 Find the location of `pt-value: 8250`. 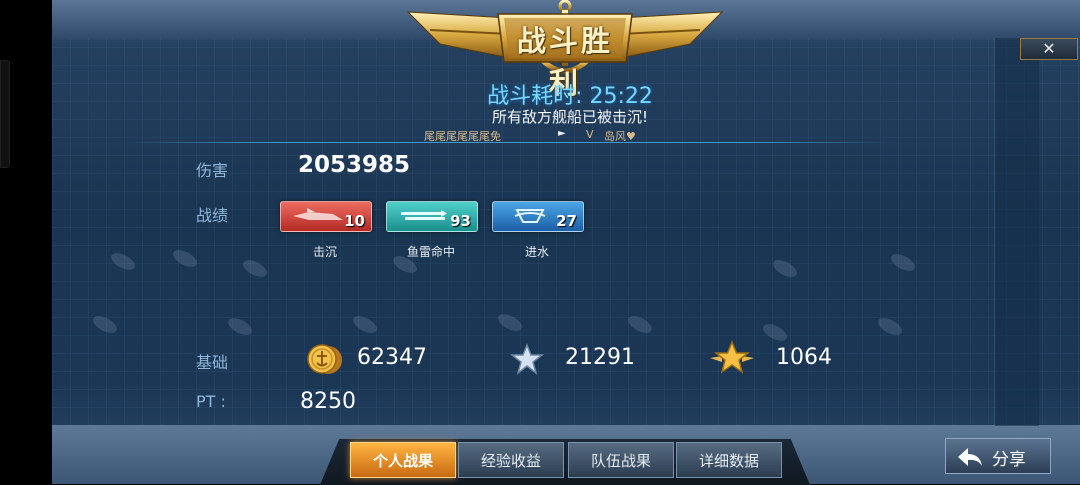

pt-value: 8250 is located at coordinates (328, 401).